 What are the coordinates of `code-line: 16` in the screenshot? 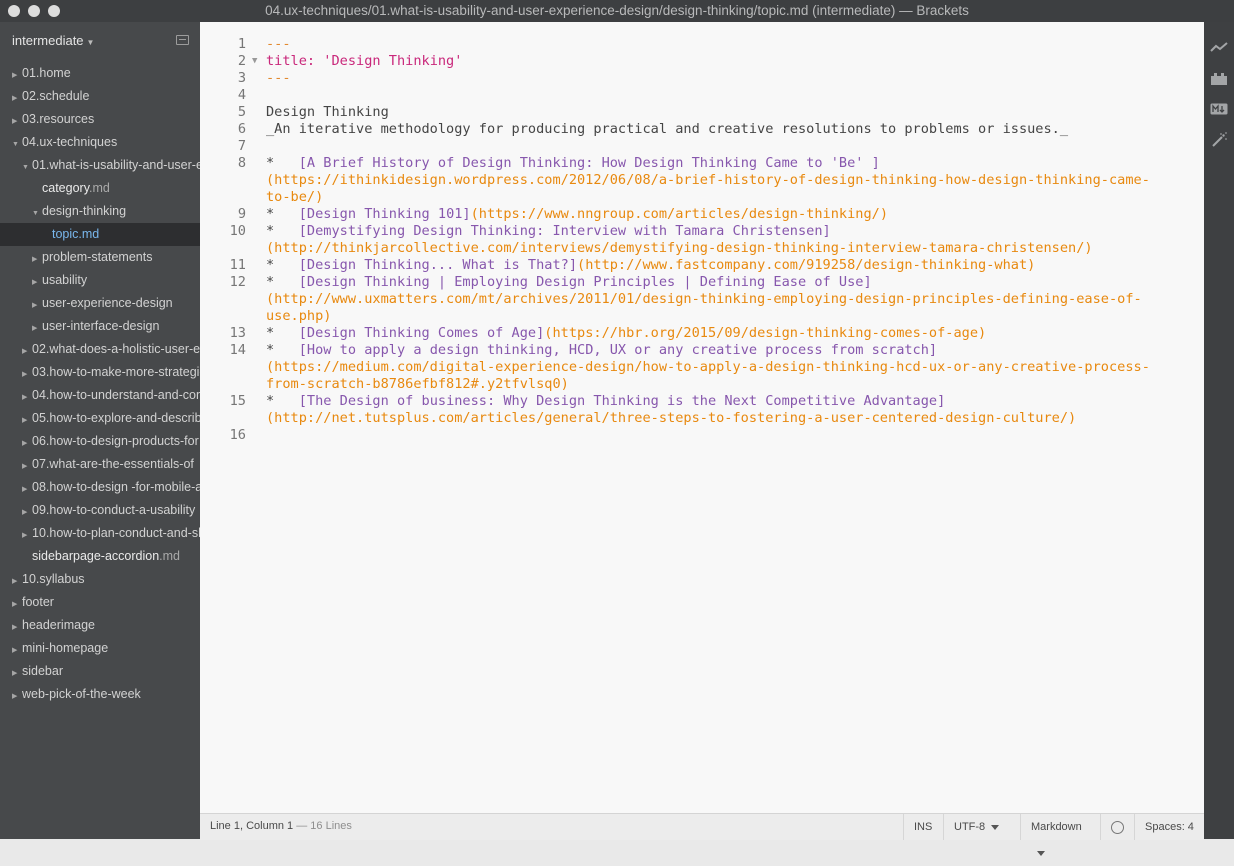 It's located at (702, 435).